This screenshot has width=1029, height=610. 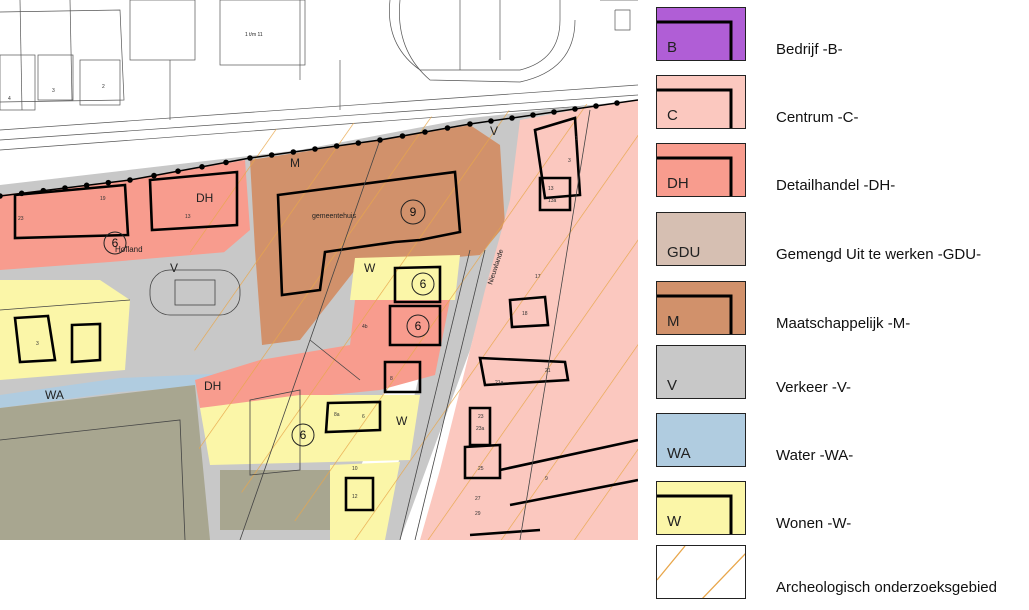 I want to click on house-number: 18, so click(x=525, y=314).